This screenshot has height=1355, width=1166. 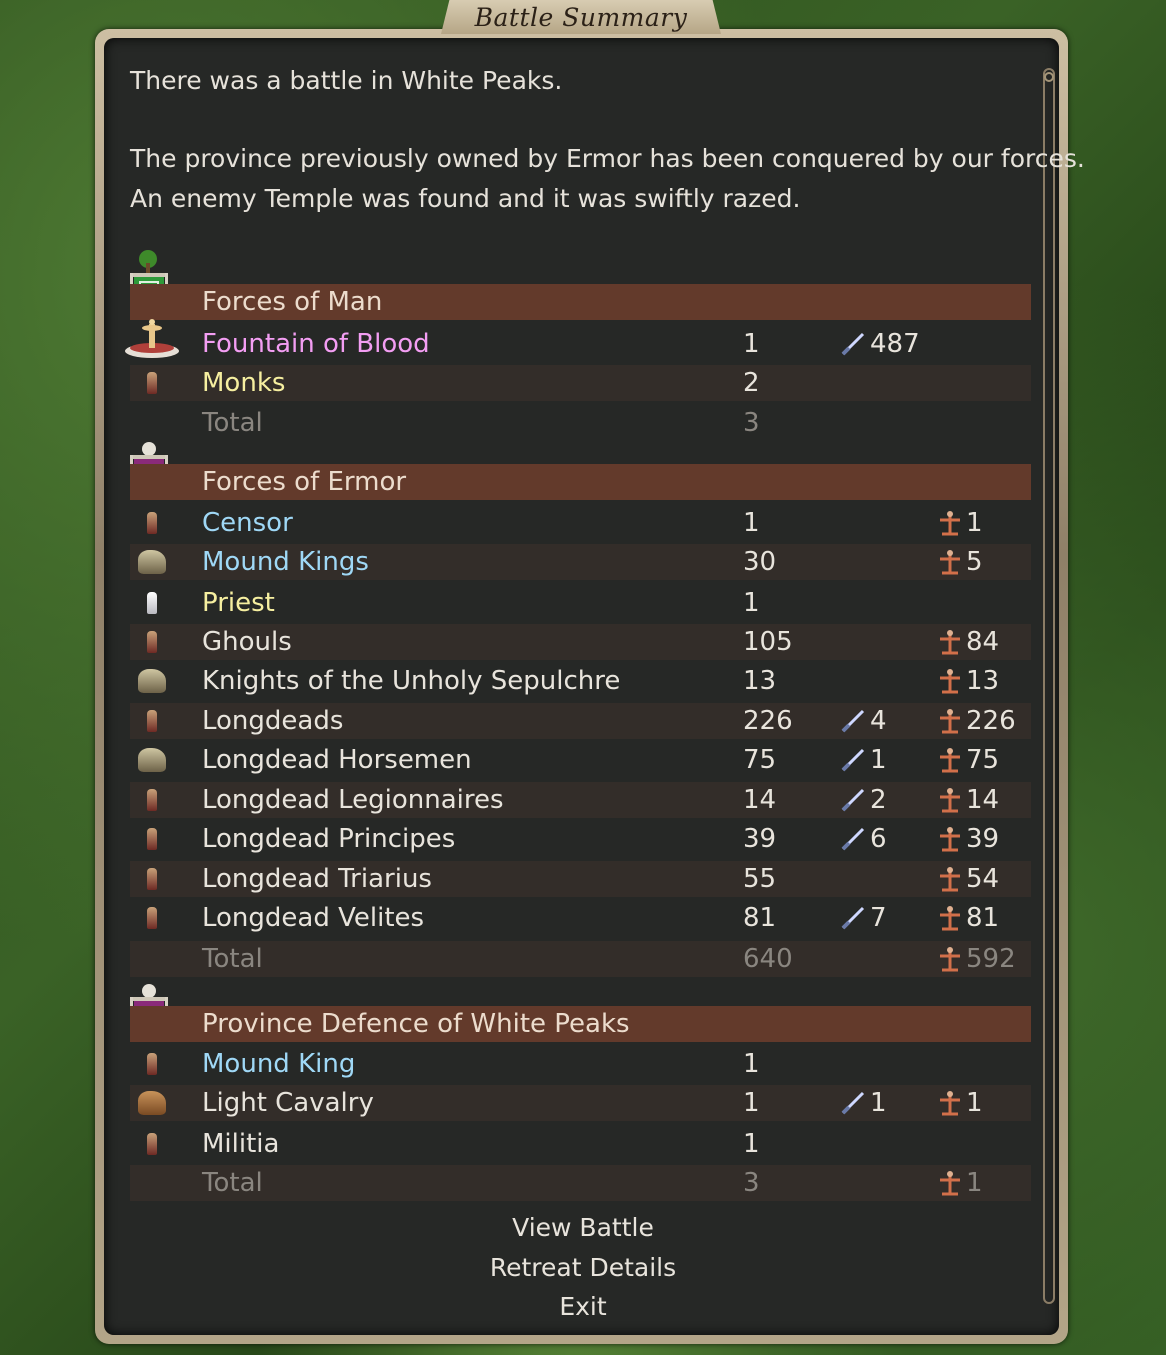 What do you see at coordinates (247, 523) in the screenshot?
I see `unit-name: Censor` at bounding box center [247, 523].